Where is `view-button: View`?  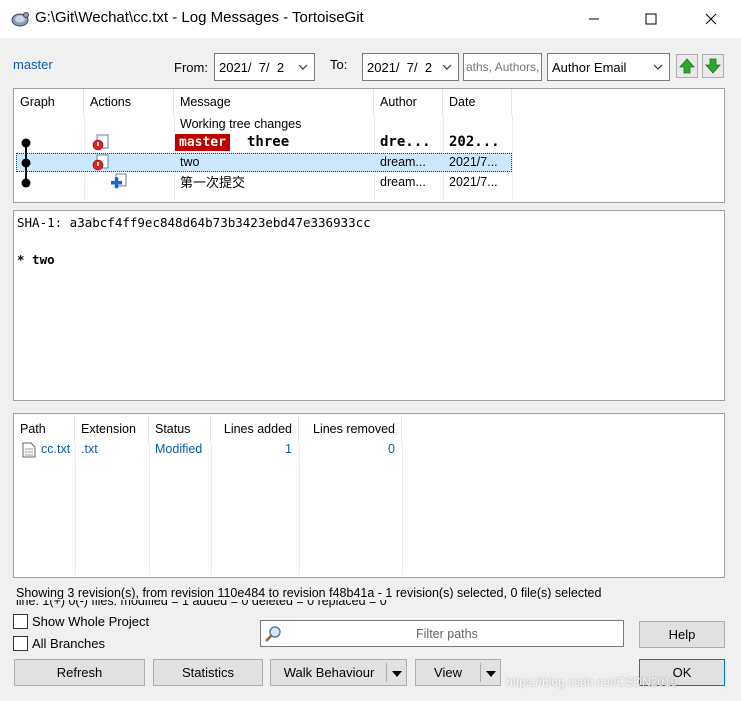 view-button: View is located at coordinates (458, 672).